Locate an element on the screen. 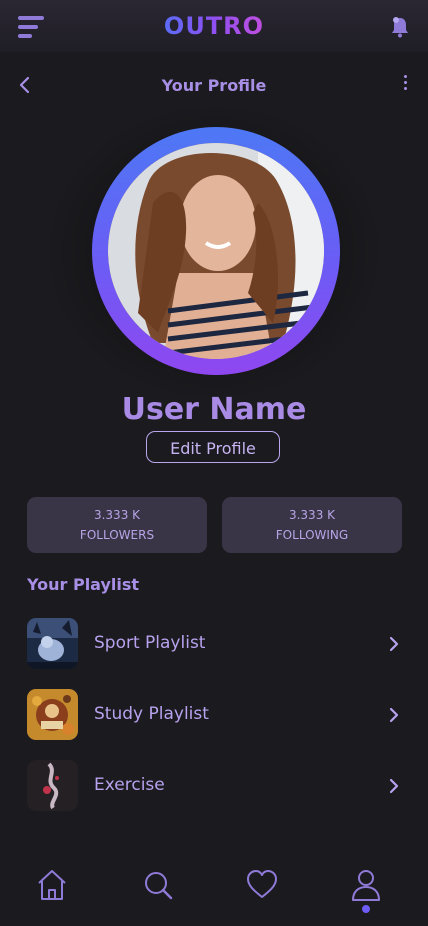 The image size is (428, 926). playlist-item-study: Study Playlist is located at coordinates (217, 715).